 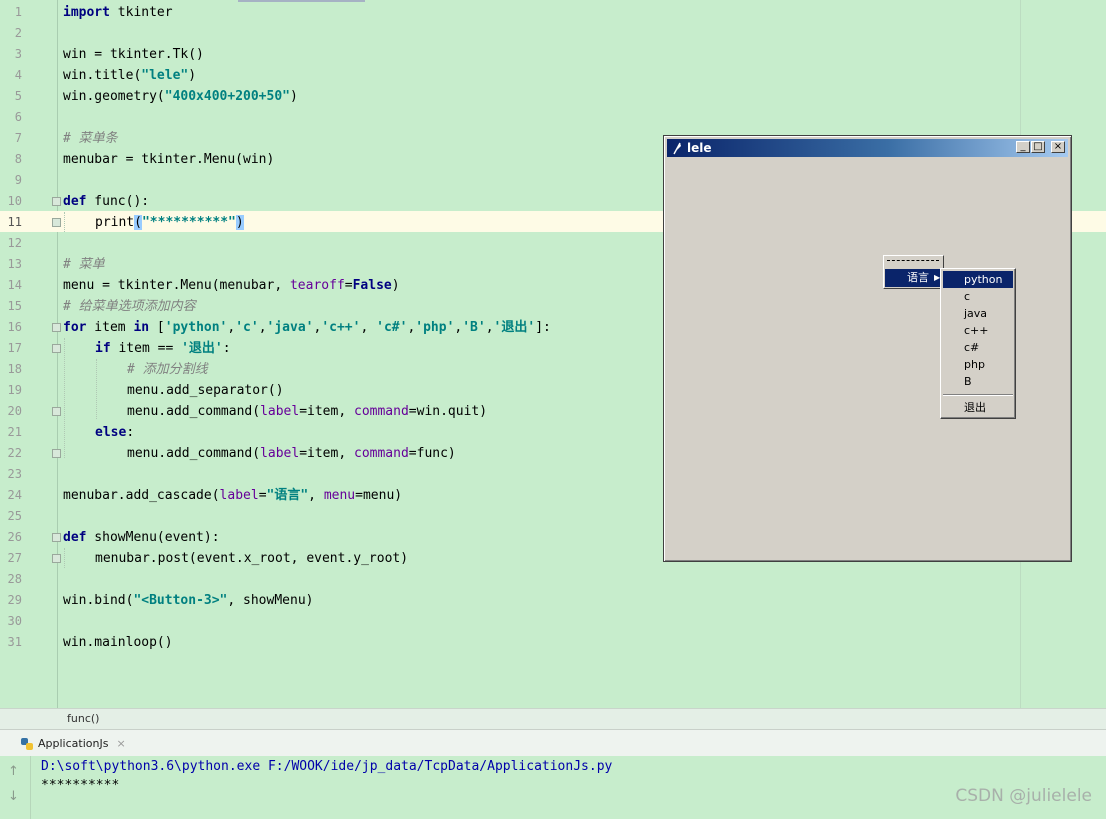 I want to click on code-line-29: win.bind("<Button-3>", showMenu), so click(x=188, y=600).